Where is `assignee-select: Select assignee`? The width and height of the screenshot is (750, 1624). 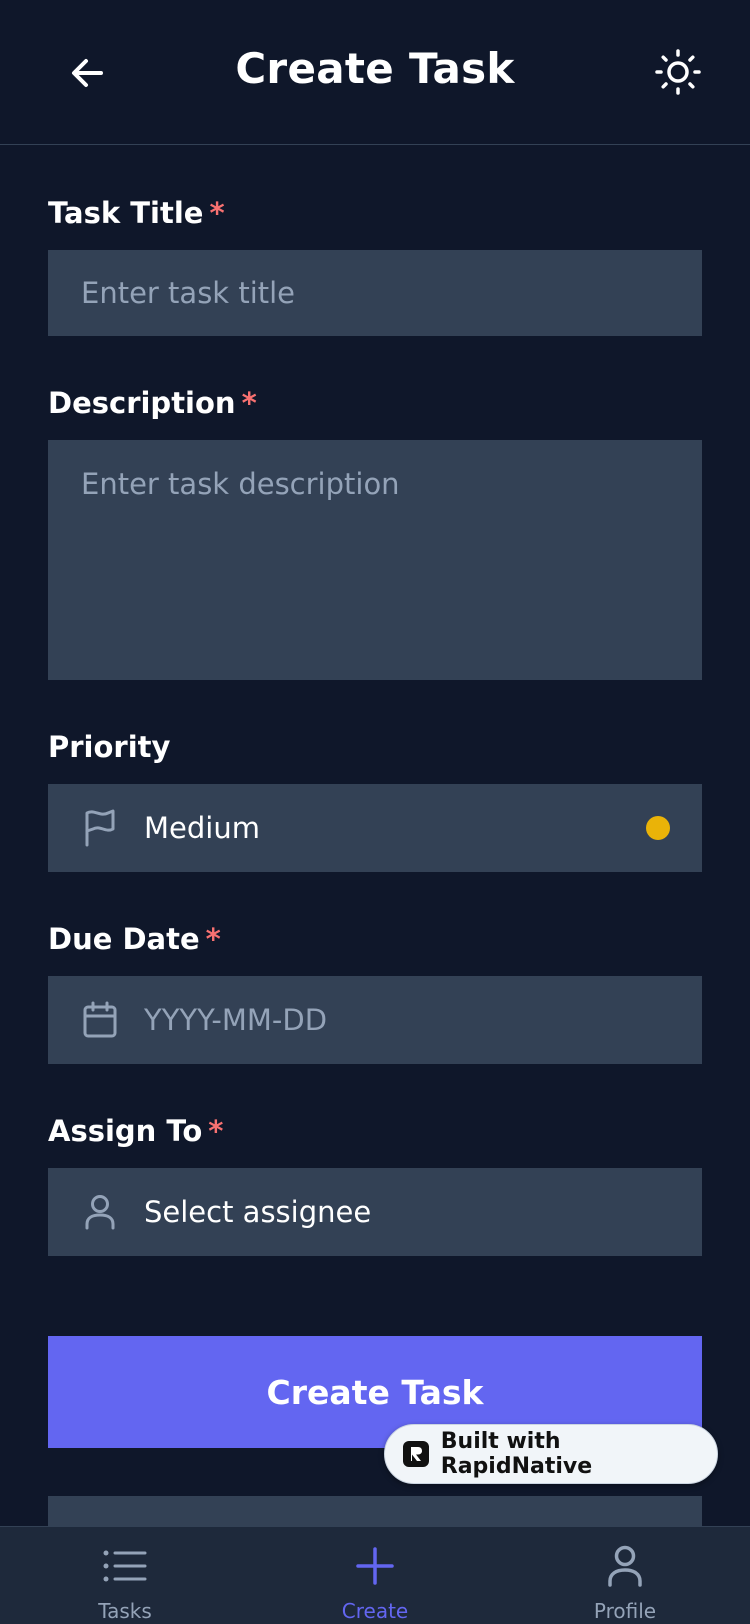 assignee-select: Select assignee is located at coordinates (375, 1212).